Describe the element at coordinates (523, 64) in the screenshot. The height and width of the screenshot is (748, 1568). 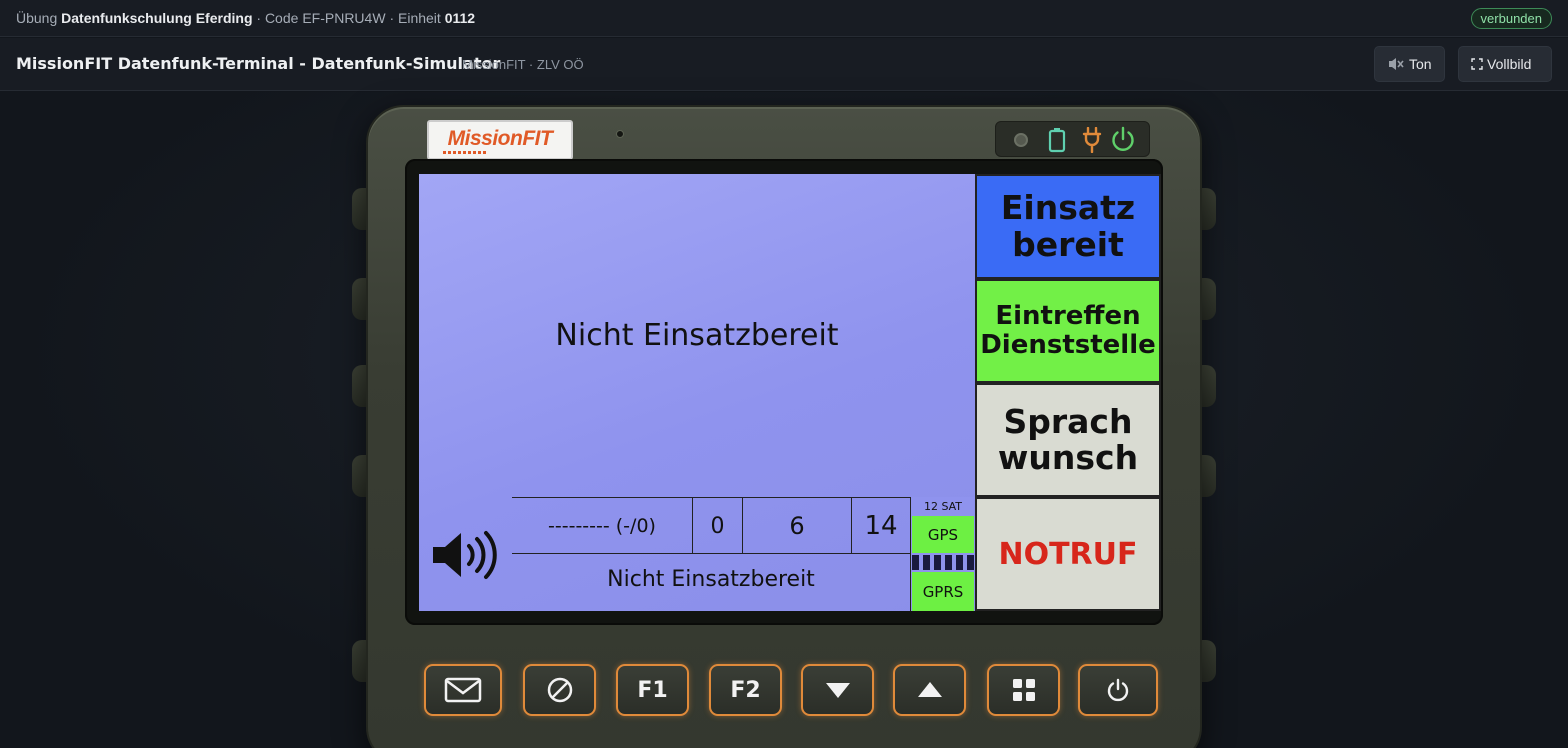
I see `page-subtitle: MissionFIT · ZLV OÖ` at that location.